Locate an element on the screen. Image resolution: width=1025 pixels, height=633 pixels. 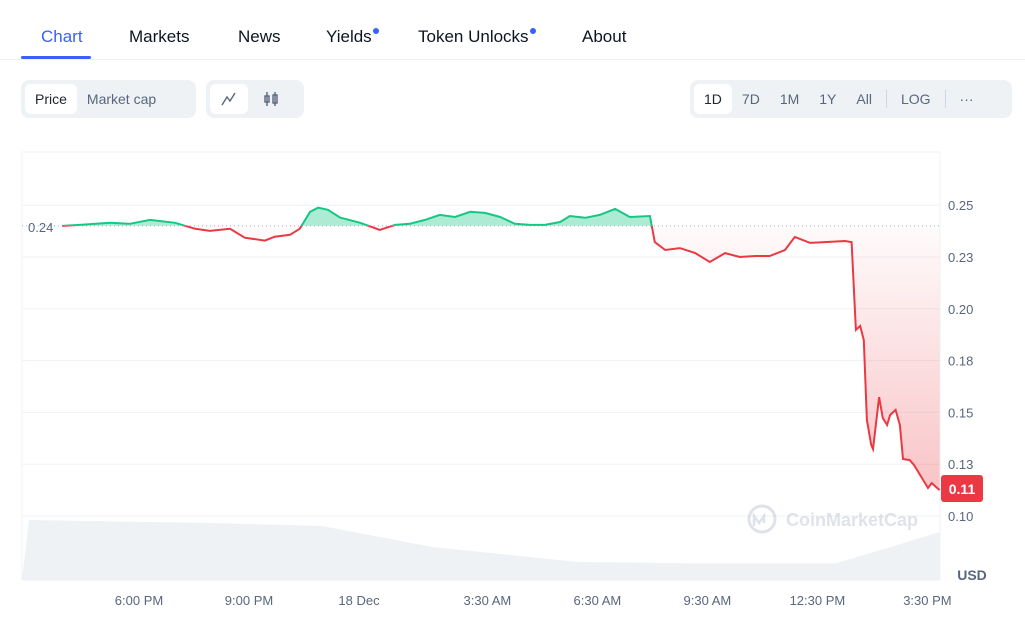
watermark-logo: CoinMarketCap is located at coordinates (832, 519).